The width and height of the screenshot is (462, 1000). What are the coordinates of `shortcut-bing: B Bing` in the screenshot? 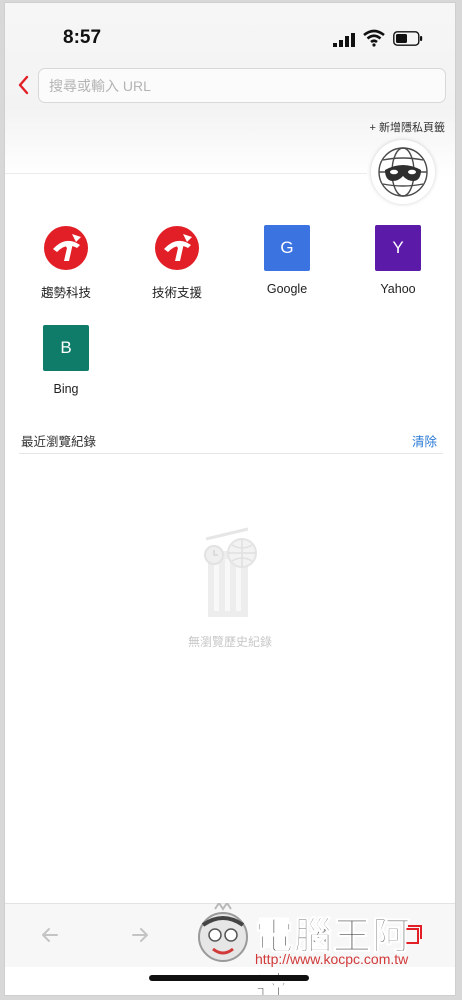 It's located at (66, 360).